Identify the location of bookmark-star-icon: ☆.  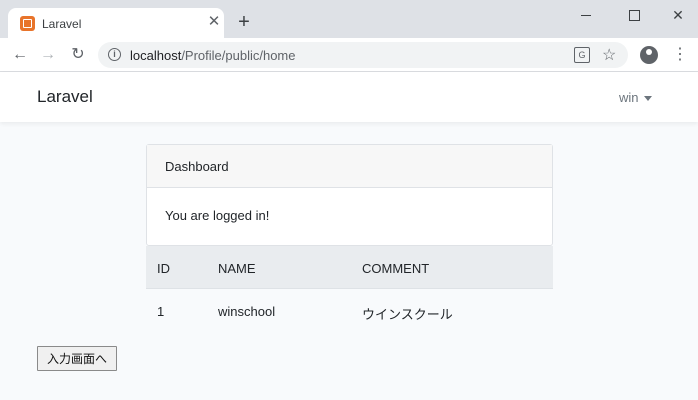
(609, 55).